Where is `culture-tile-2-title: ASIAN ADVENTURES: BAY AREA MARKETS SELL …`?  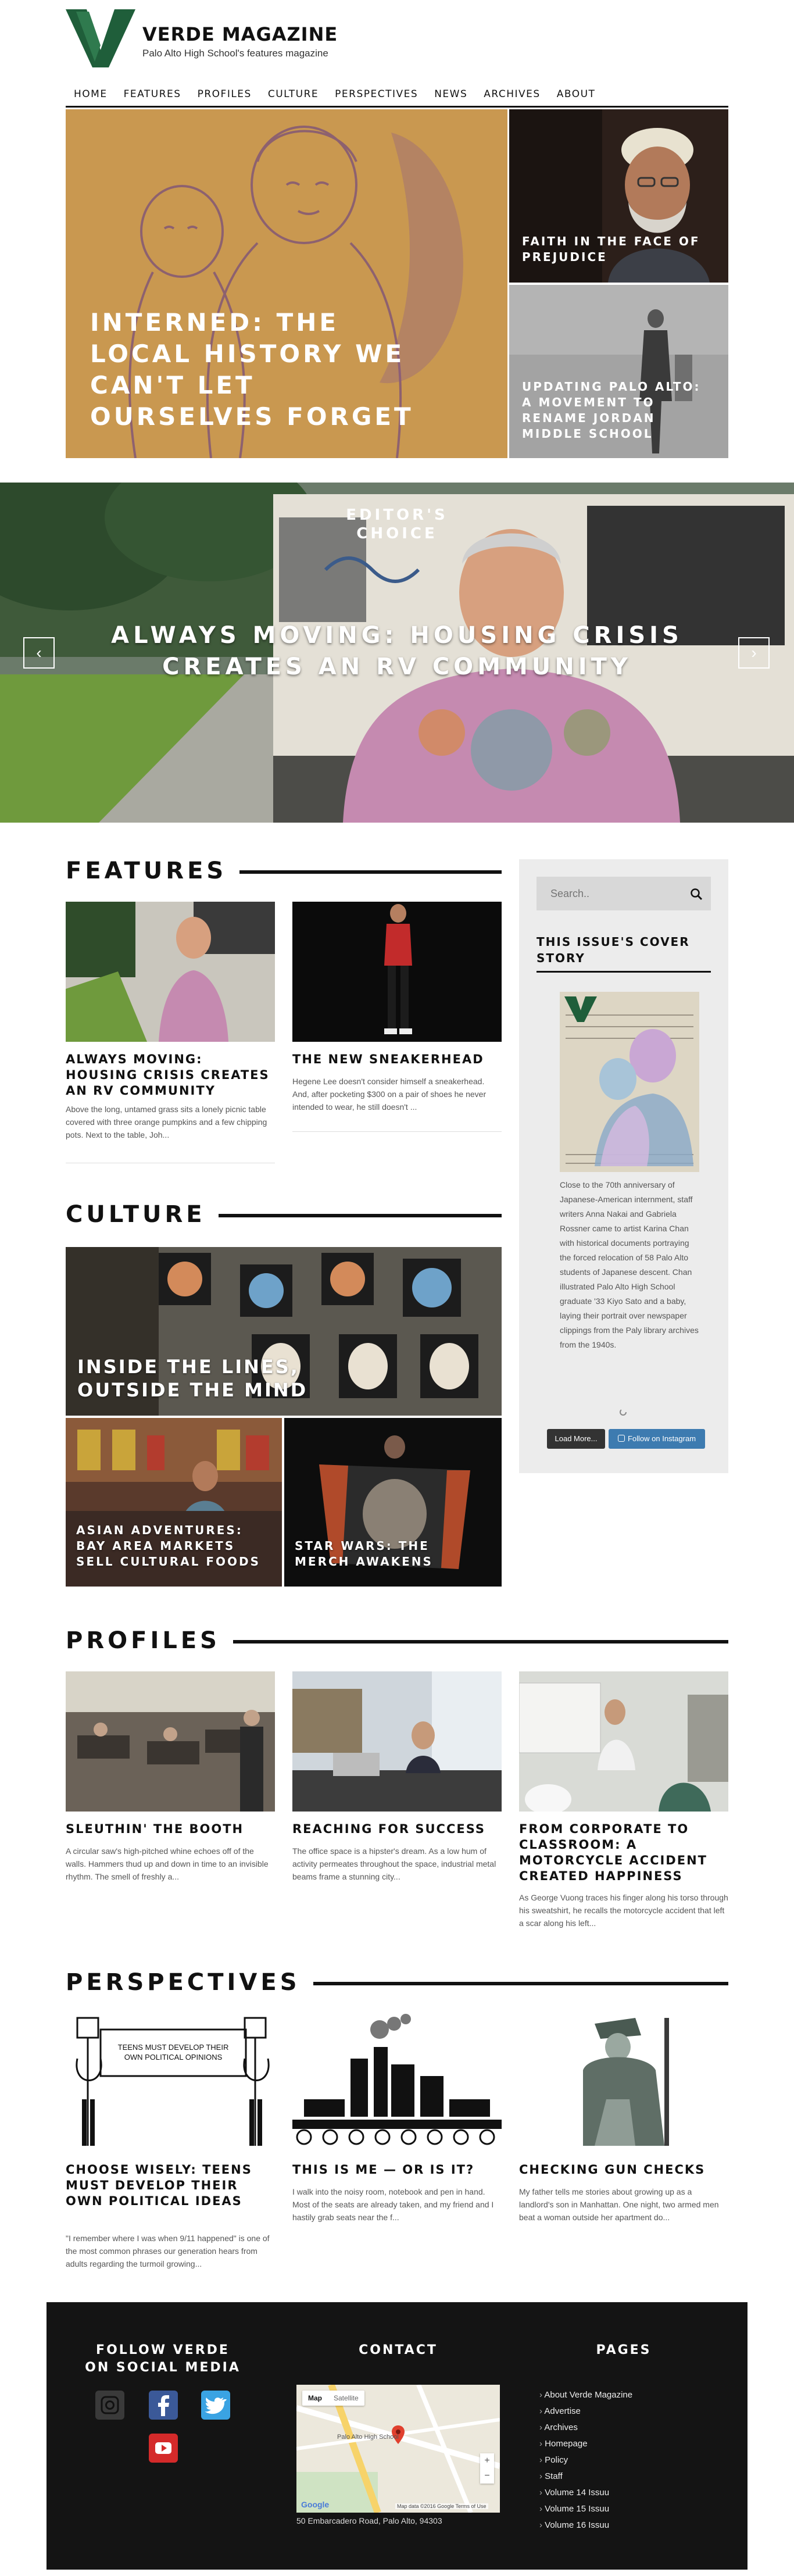 culture-tile-2-title: ASIAN ADVENTURES: BAY AREA MARKETS SELL … is located at coordinates (168, 1546).